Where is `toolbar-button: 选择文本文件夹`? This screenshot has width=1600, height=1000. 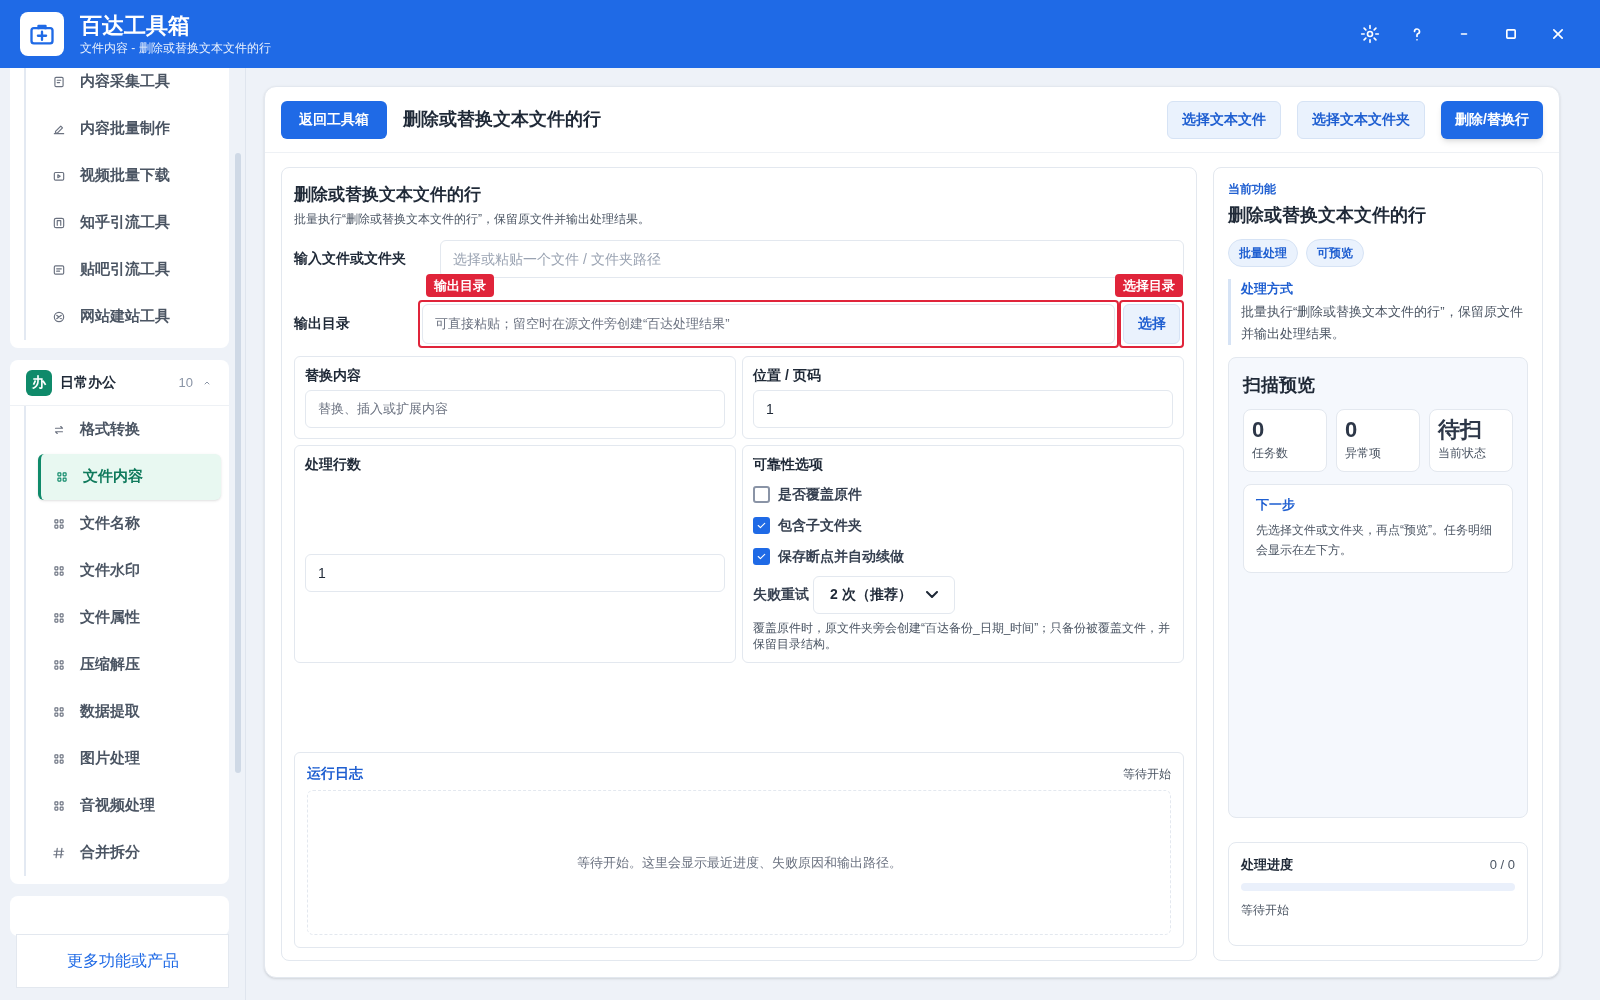 toolbar-button: 选择文本文件夹 is located at coordinates (1361, 119).